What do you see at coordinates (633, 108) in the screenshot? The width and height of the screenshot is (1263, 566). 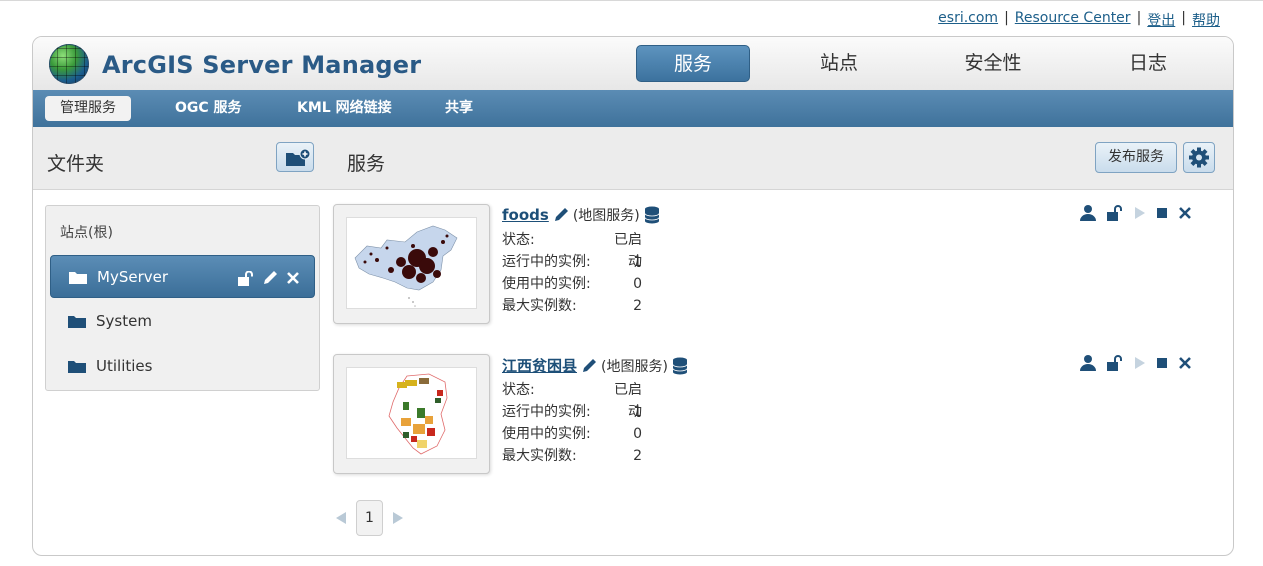 I see `sub-navigation: 管理服务 OGC 服务 KML 网络链接 共享` at bounding box center [633, 108].